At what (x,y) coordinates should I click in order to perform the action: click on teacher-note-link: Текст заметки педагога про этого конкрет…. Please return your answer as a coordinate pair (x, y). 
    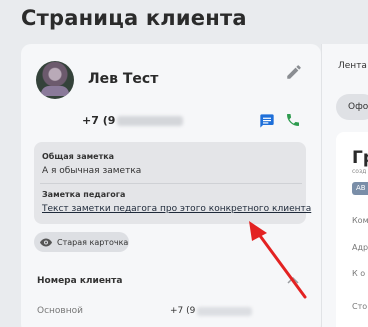
    Looking at the image, I should click on (176, 209).